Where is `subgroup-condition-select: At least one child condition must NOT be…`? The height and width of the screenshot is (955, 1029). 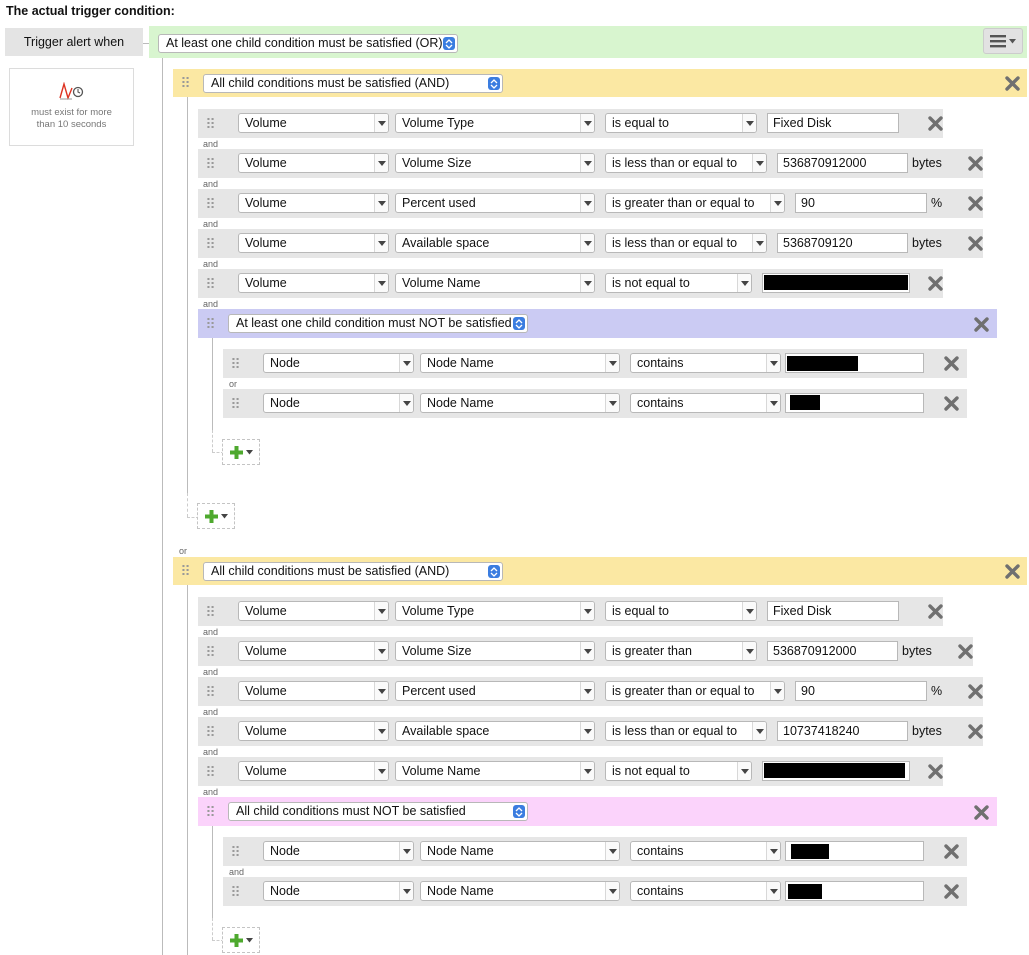 subgroup-condition-select: At least one child condition must NOT be… is located at coordinates (378, 323).